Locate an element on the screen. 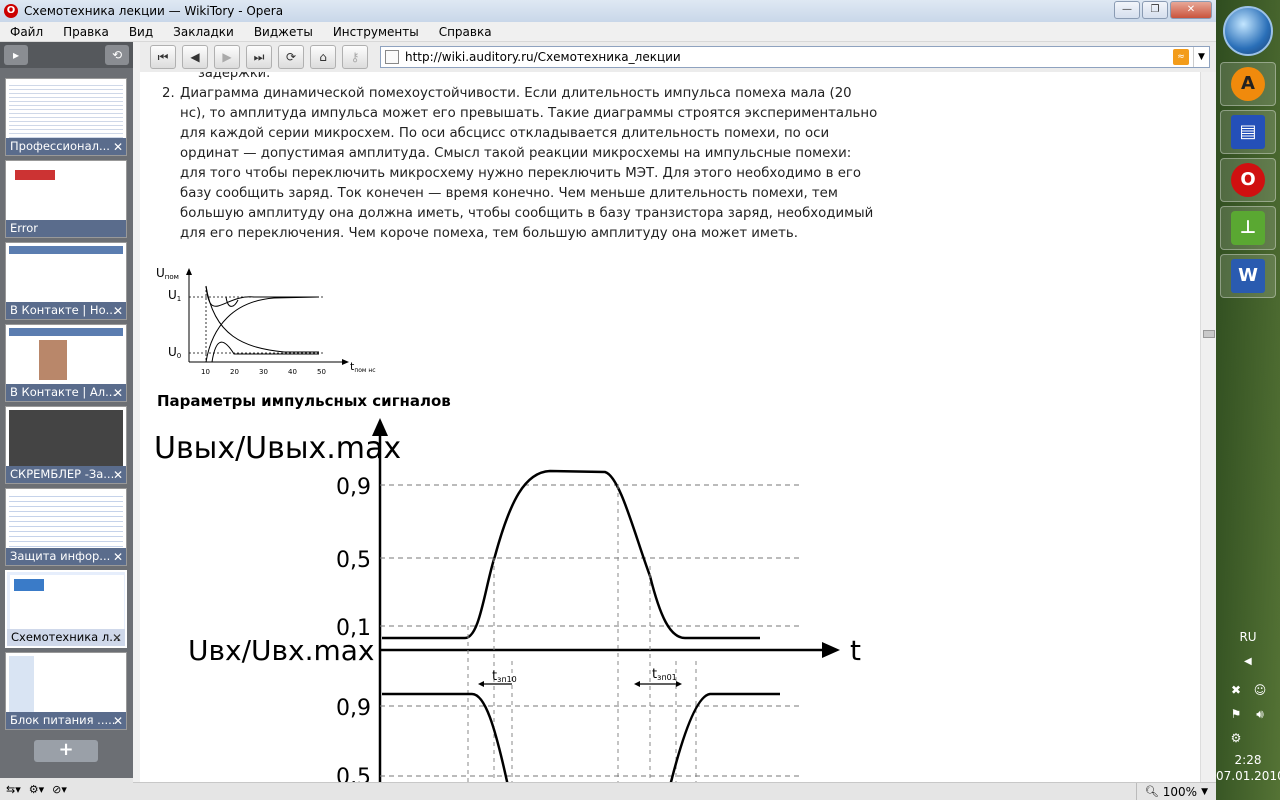  list-number: 2. is located at coordinates (168, 93).